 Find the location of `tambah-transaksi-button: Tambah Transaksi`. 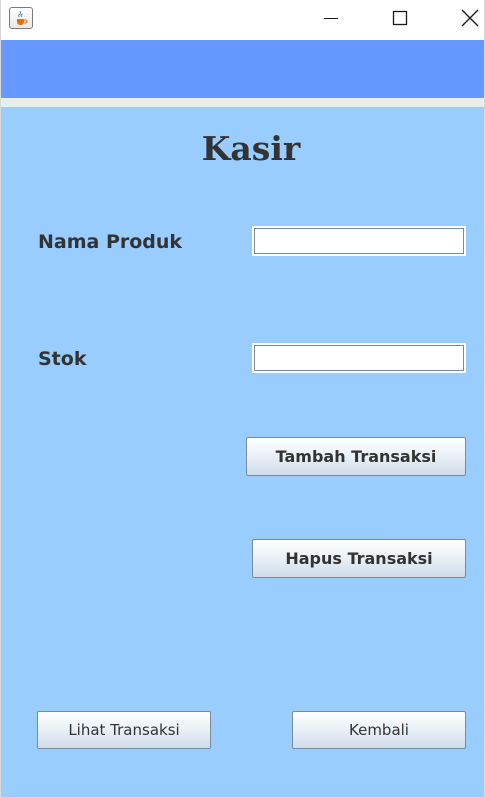

tambah-transaksi-button: Tambah Transaksi is located at coordinates (356, 456).